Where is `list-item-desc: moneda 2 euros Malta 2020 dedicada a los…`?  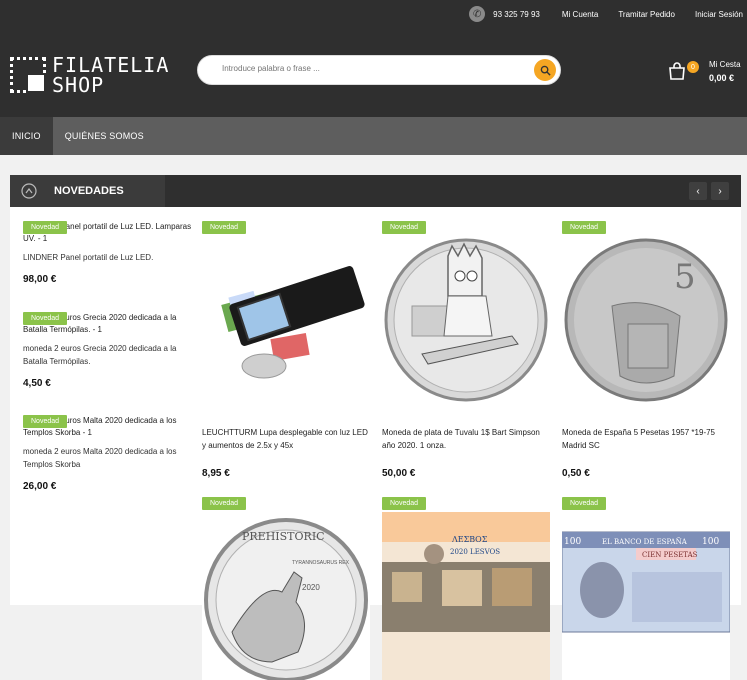
list-item-desc: moneda 2 euros Malta 2020 dedicada a los… is located at coordinates (100, 458).